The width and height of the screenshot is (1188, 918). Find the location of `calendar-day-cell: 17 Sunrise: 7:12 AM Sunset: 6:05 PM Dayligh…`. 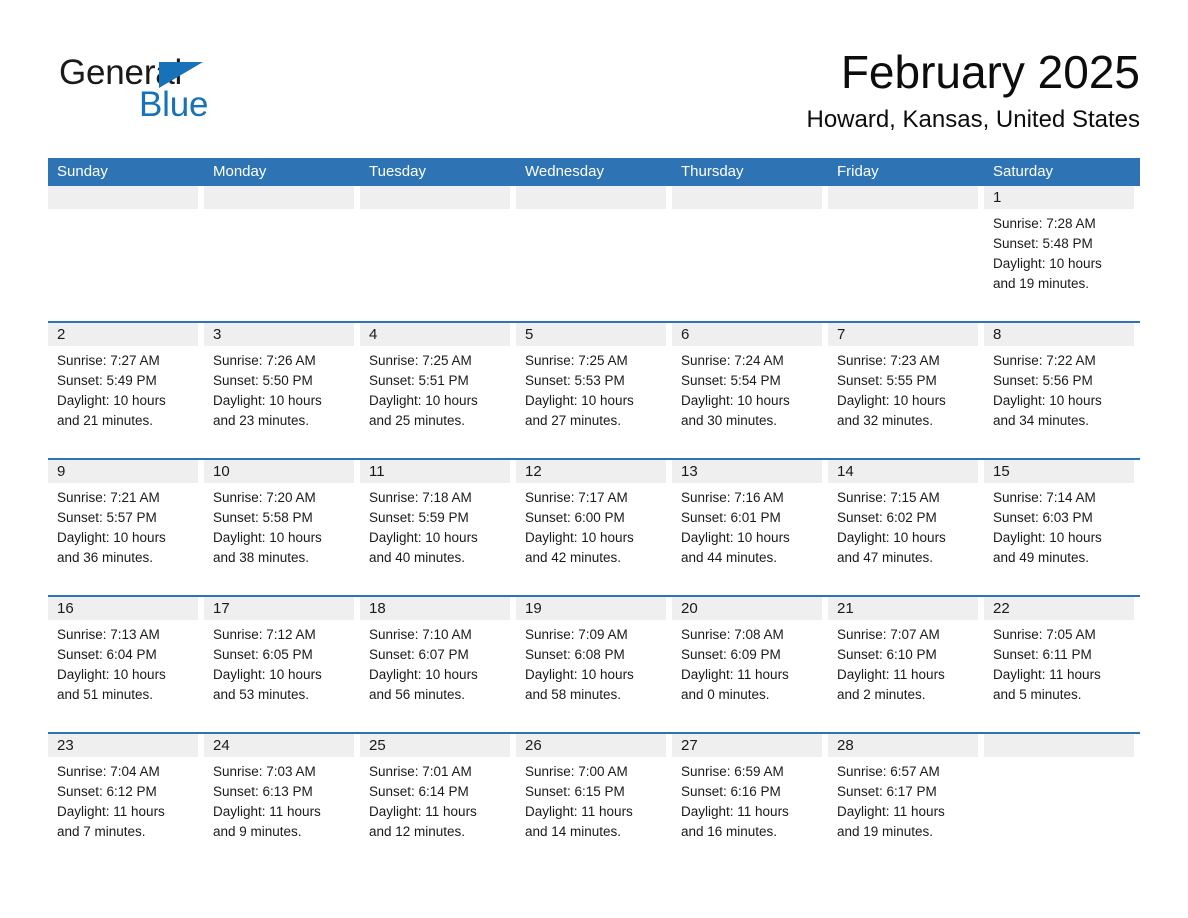

calendar-day-cell: 17 Sunrise: 7:12 AM Sunset: 6:05 PM Dayligh… is located at coordinates (282, 664).